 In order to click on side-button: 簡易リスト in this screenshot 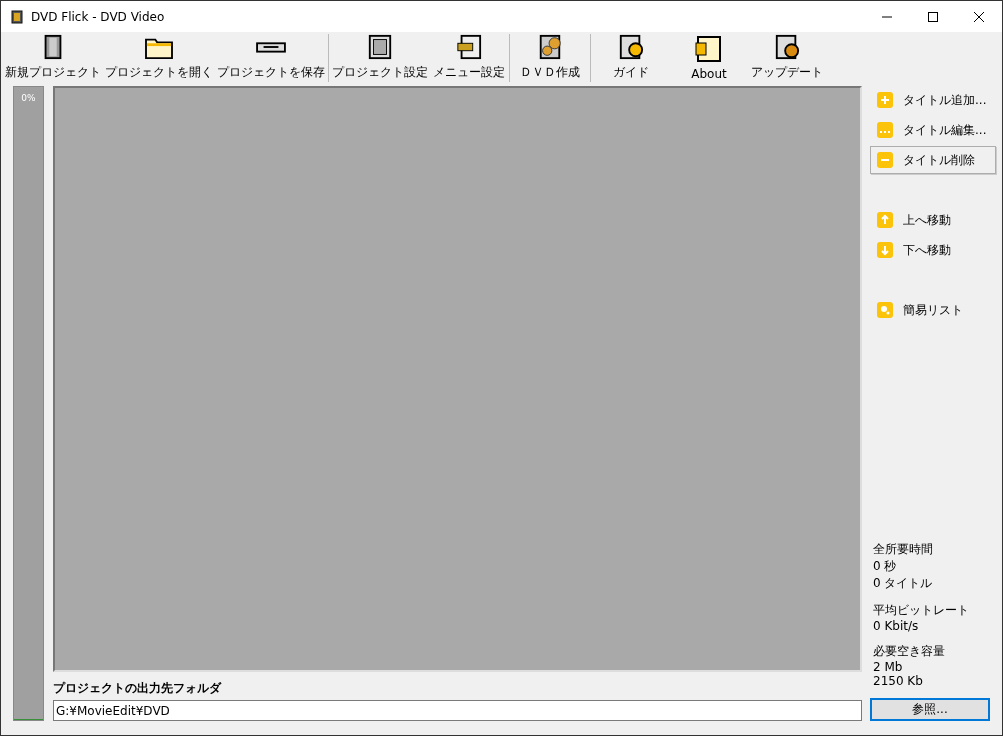, I will do `click(933, 310)`.